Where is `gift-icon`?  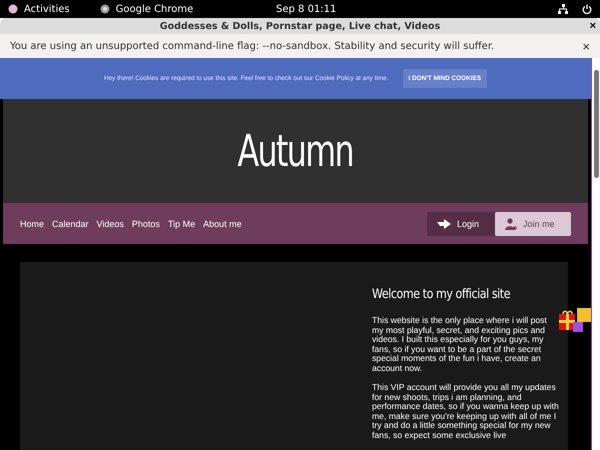 gift-icon is located at coordinates (575, 320).